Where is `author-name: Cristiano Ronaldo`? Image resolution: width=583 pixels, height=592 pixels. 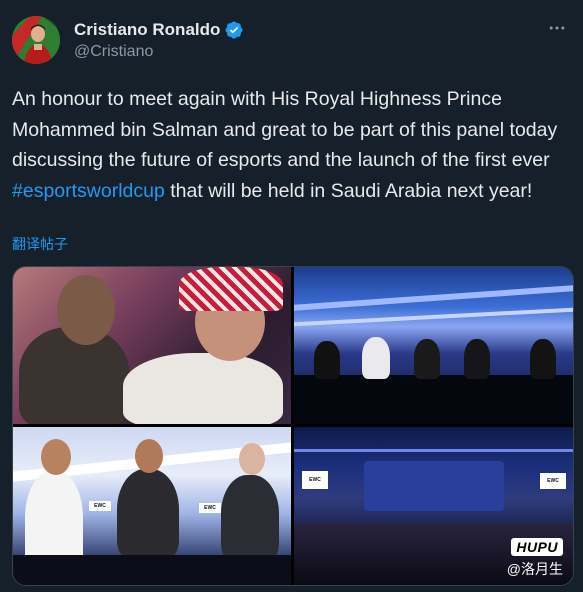 author-name: Cristiano Ronaldo is located at coordinates (147, 30).